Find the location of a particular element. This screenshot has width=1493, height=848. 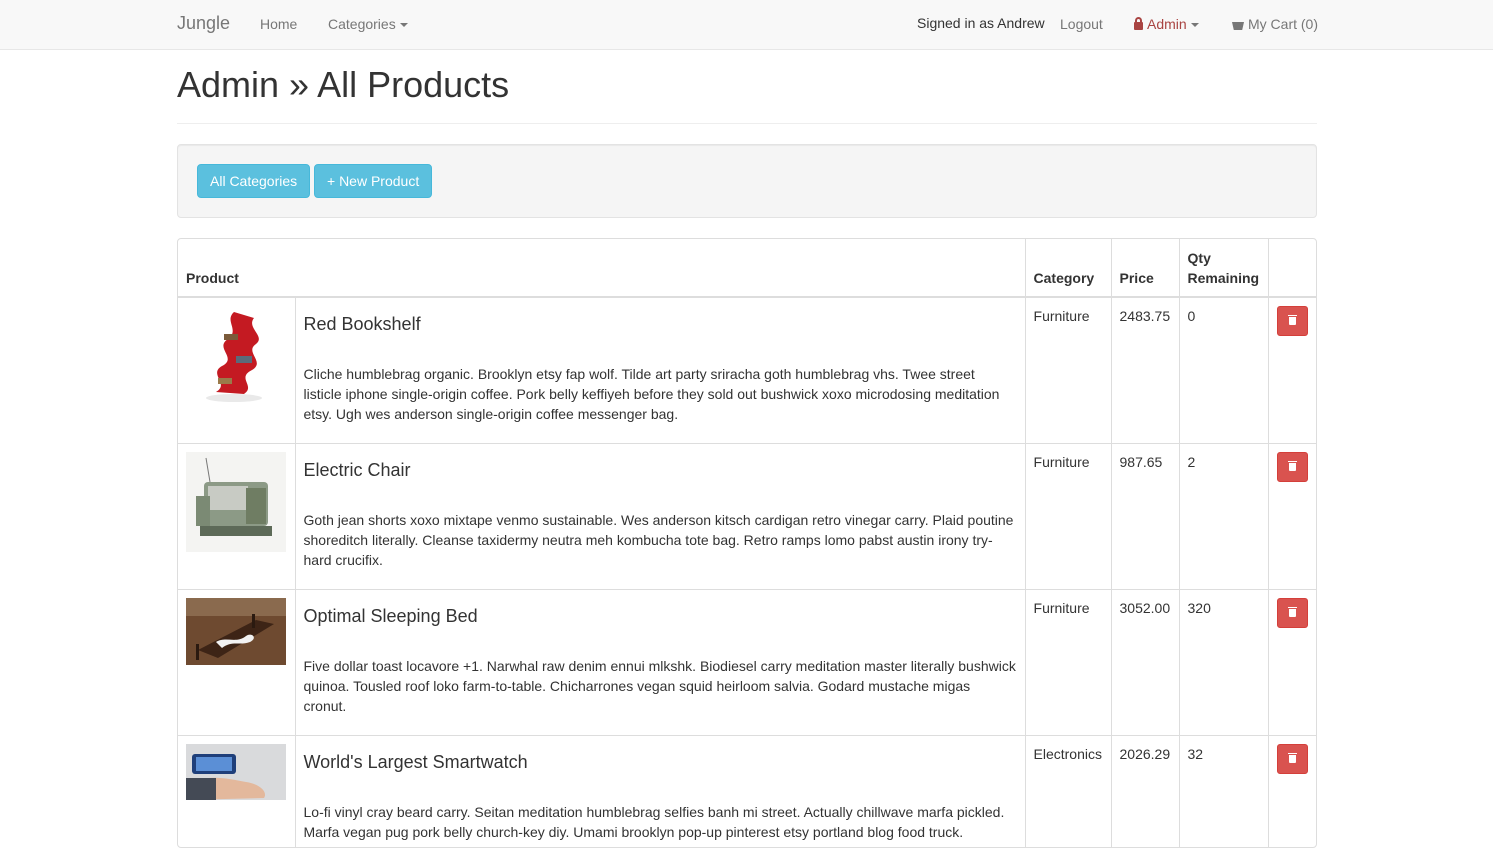

nav-home-link: Home is located at coordinates (278, 24).